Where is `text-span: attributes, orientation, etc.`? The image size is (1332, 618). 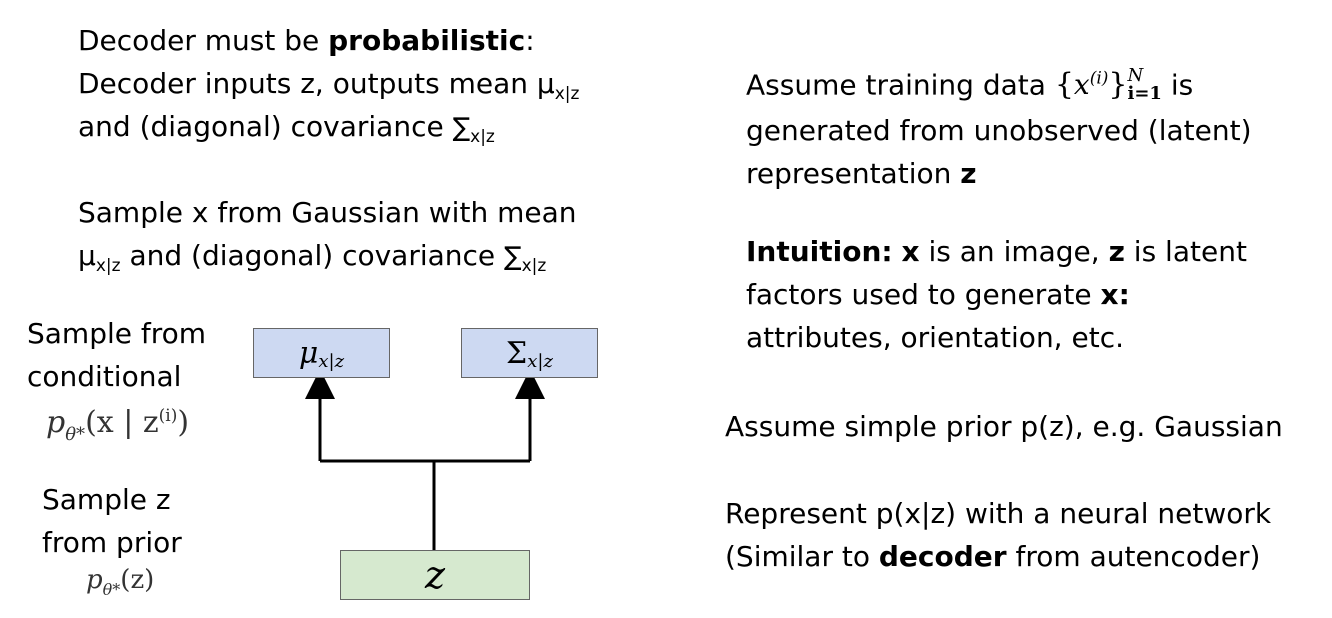
text-span: attributes, orientation, etc. is located at coordinates (935, 337).